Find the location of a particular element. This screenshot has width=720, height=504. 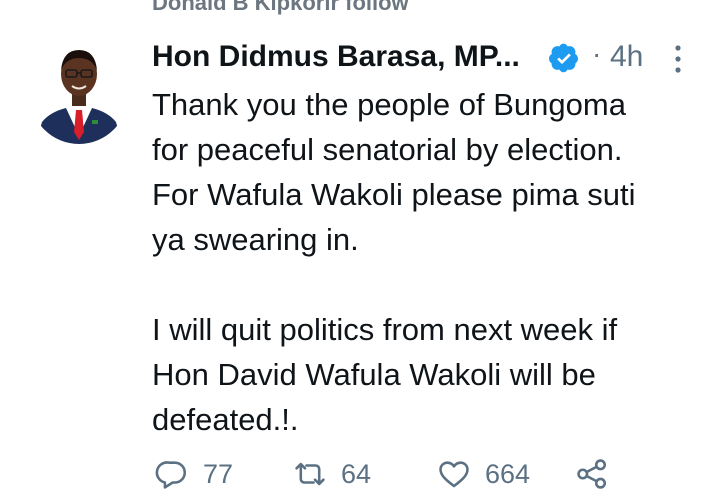

retweet-button: 64 is located at coordinates (332, 474).